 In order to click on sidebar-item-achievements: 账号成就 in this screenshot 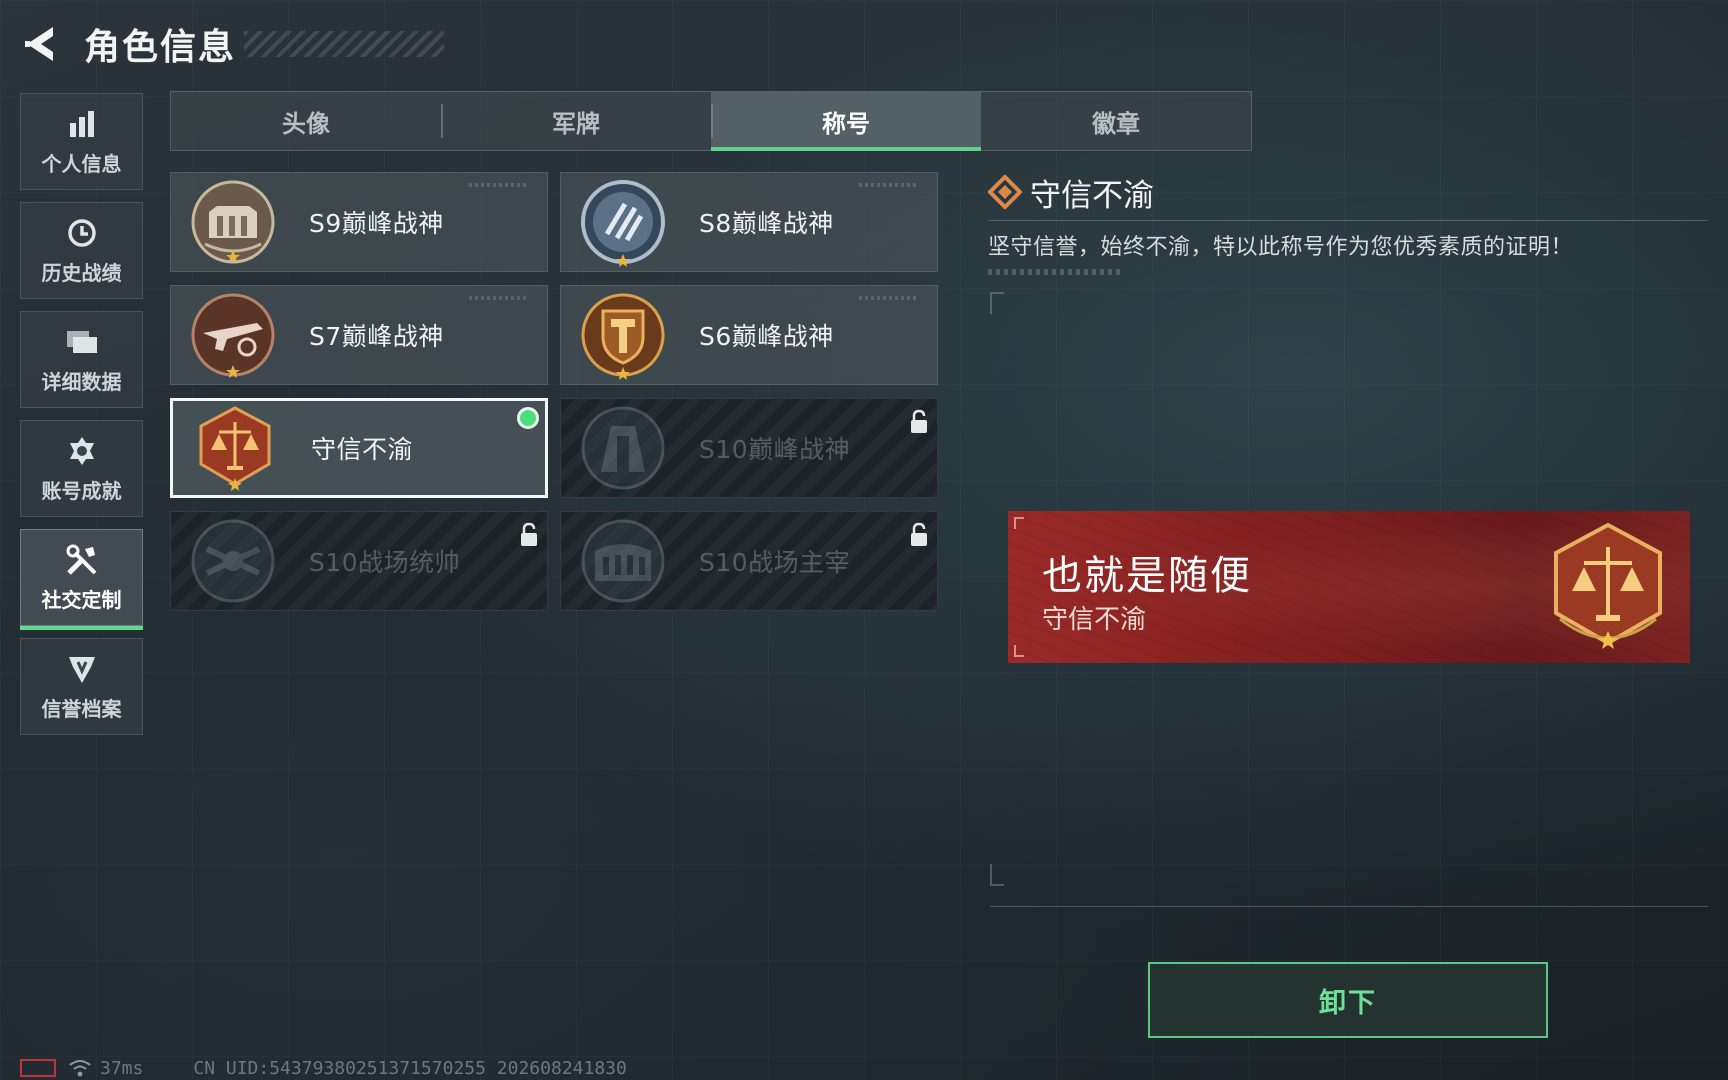, I will do `click(81, 468)`.